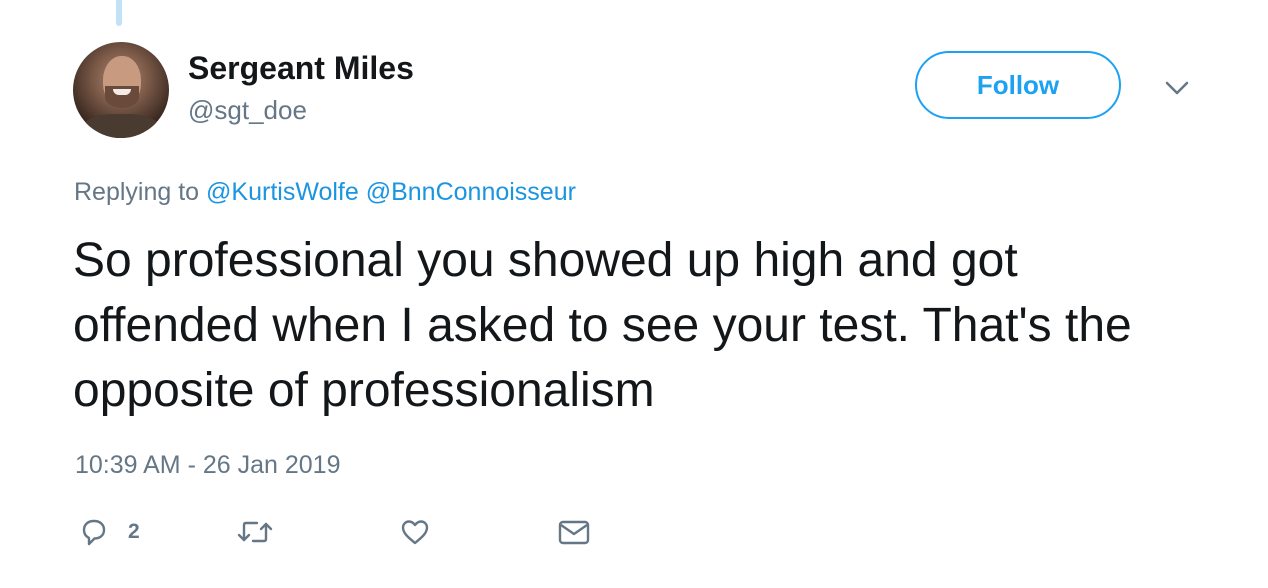 This screenshot has height=588, width=1268. What do you see at coordinates (137, 192) in the screenshot?
I see `replying-to-label: Replying to` at bounding box center [137, 192].